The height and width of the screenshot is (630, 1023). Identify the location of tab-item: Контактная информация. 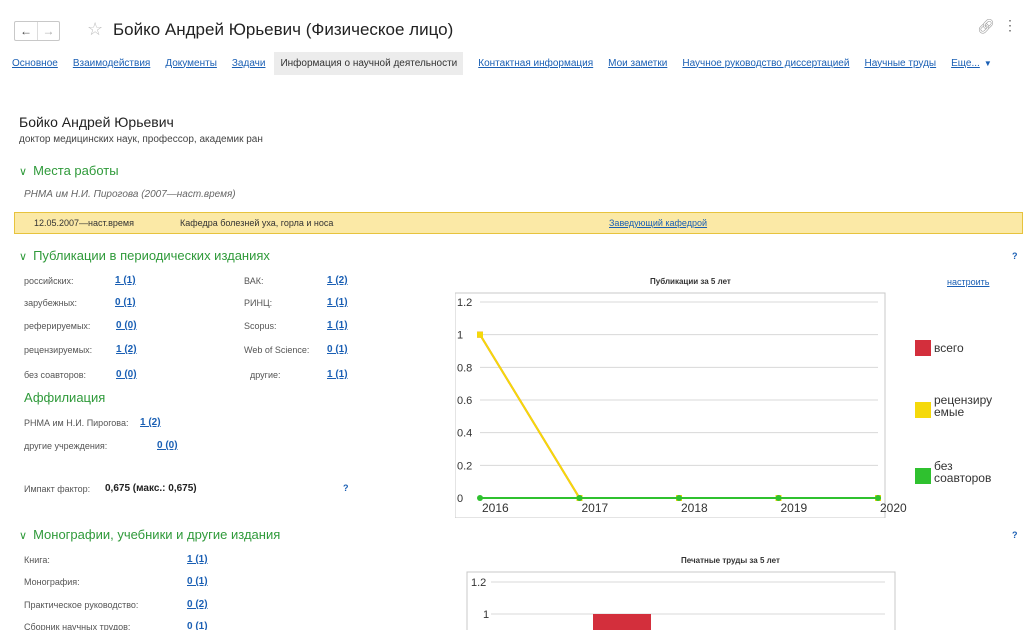
(535, 63).